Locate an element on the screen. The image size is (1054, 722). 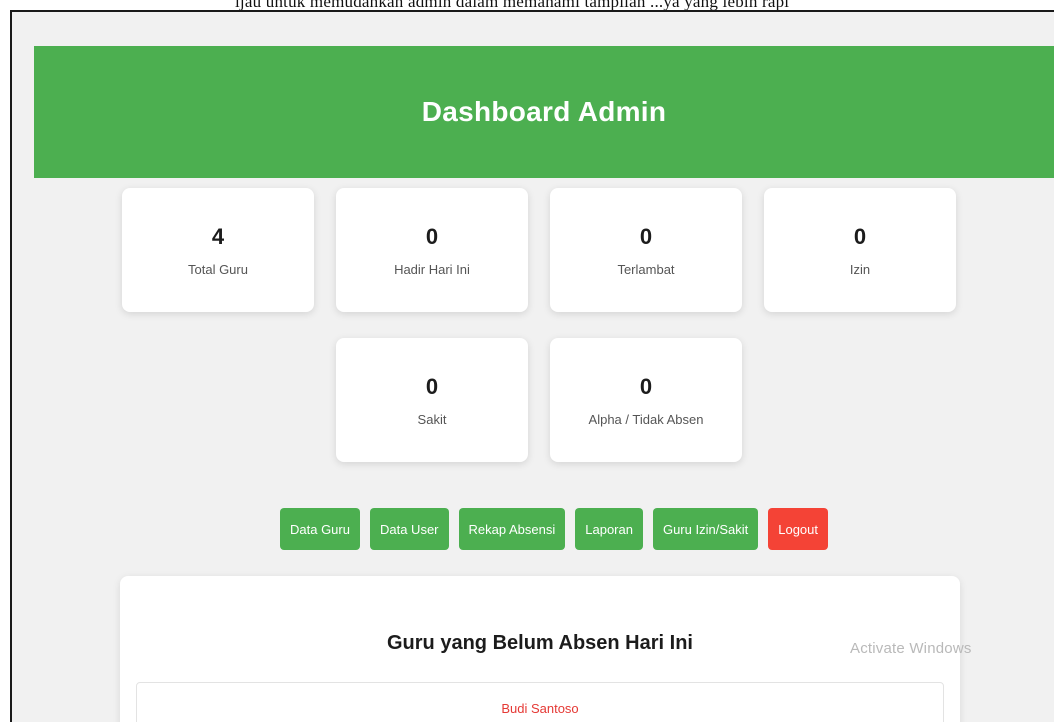
stat-card-terlambat: 0 Terlambat is located at coordinates (646, 250).